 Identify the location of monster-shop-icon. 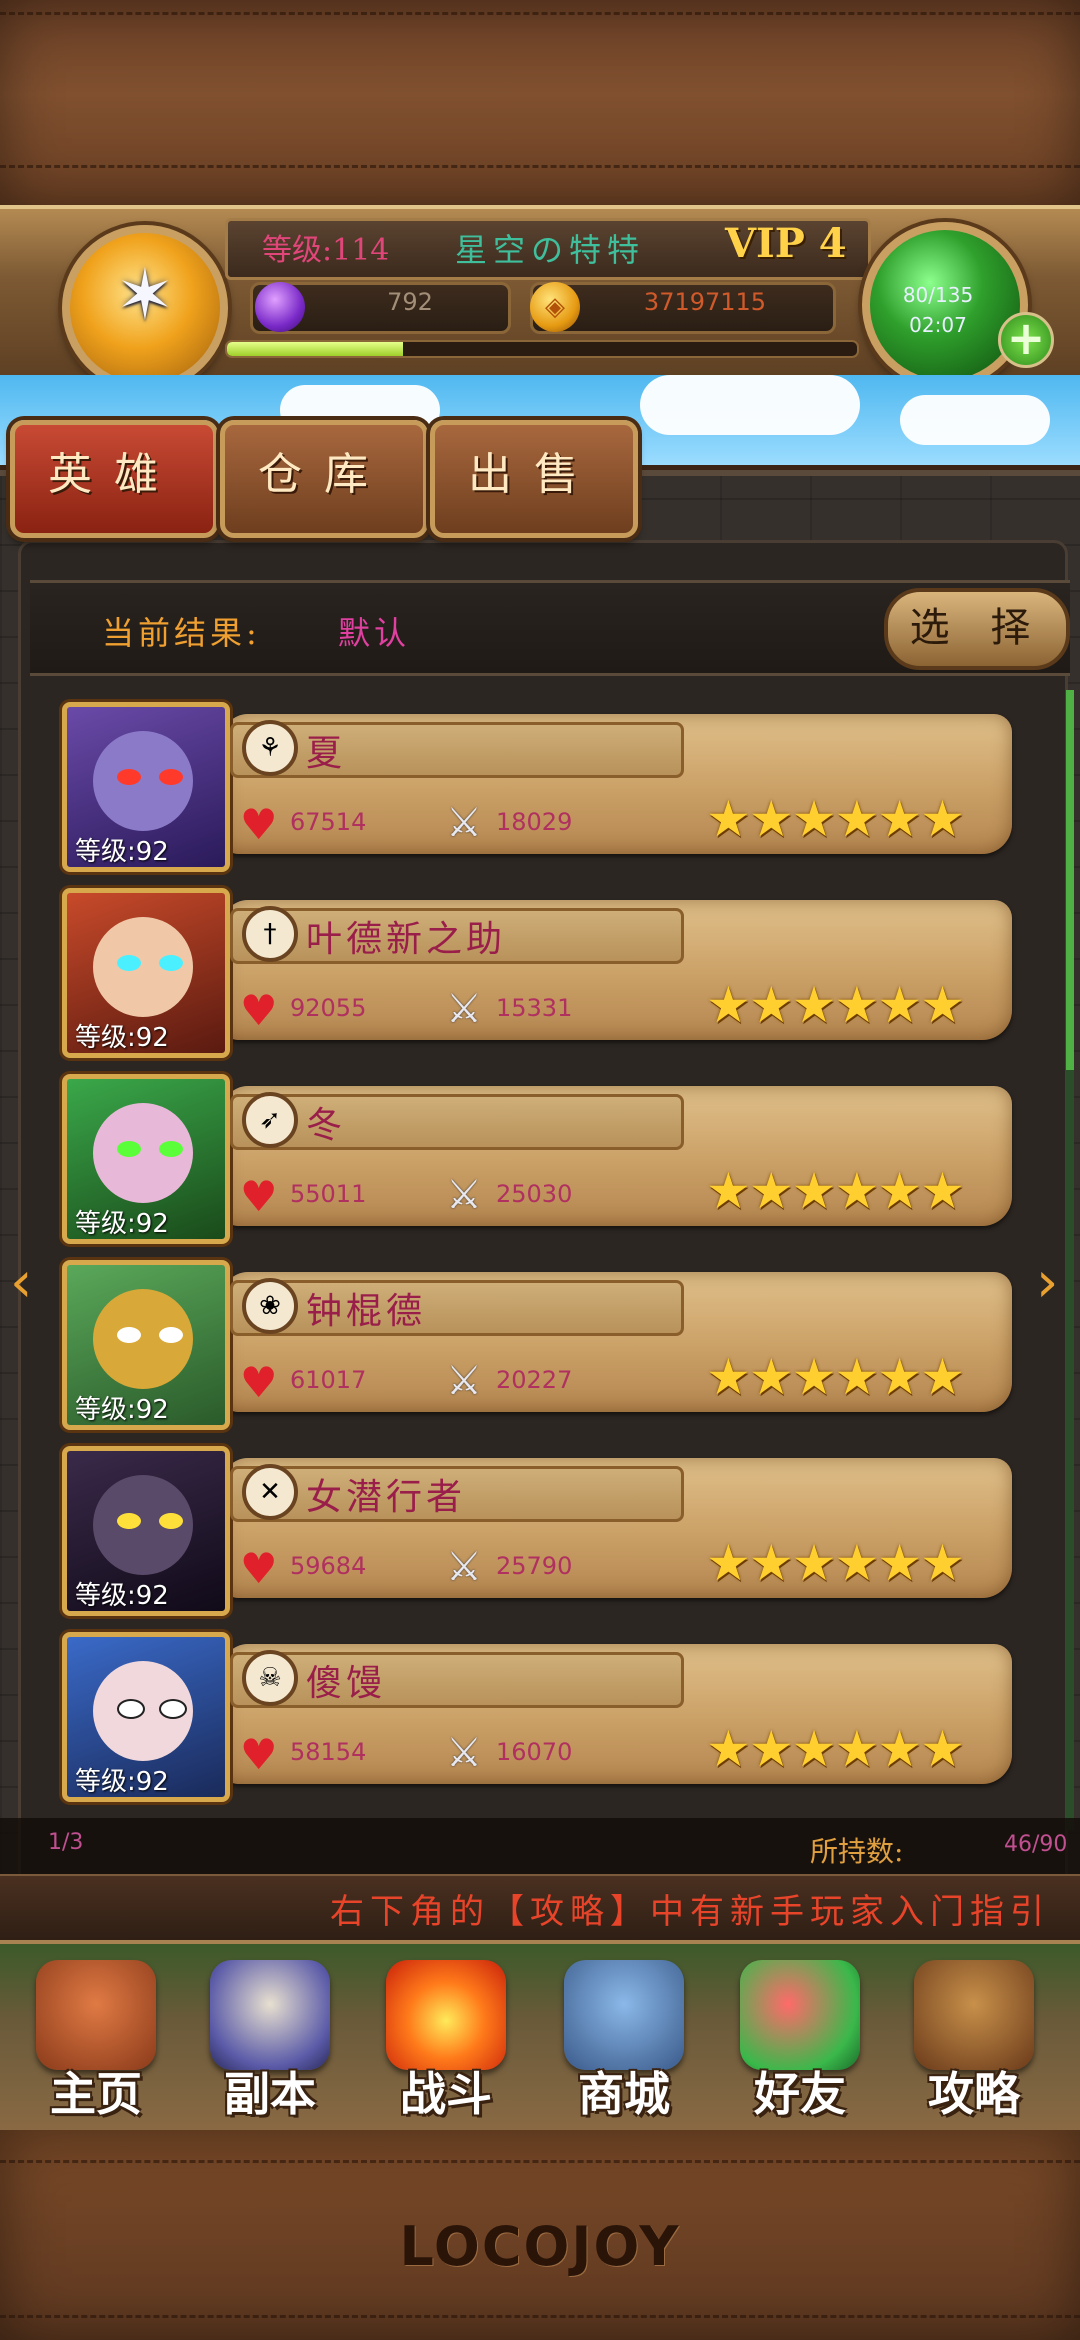
(624, 2015).